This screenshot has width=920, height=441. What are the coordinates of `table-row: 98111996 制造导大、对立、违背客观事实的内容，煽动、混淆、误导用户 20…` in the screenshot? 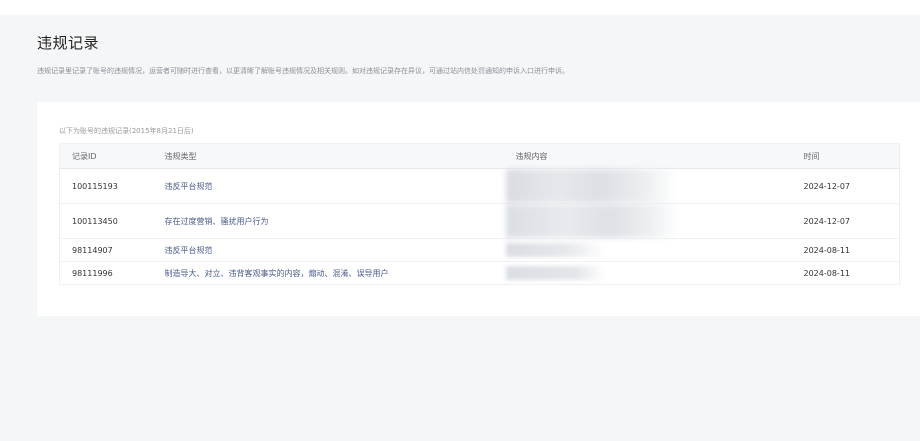 It's located at (479, 273).